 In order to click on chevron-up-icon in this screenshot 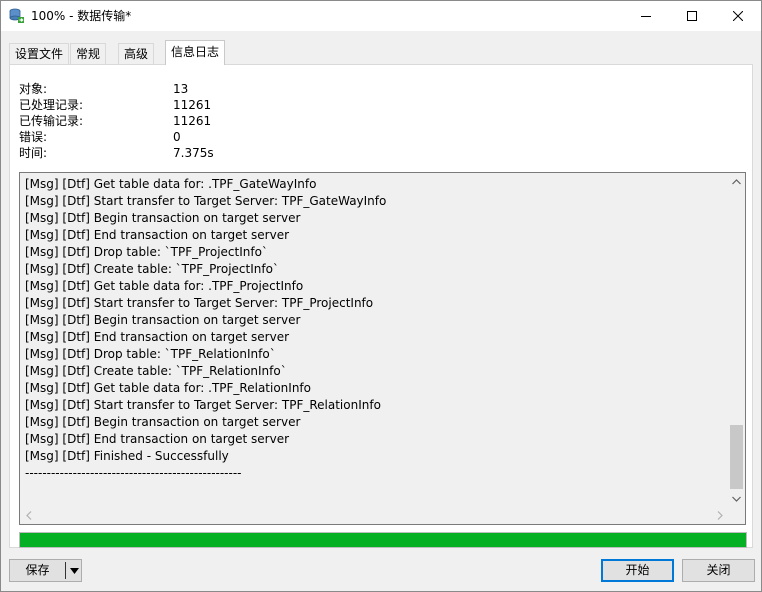, I will do `click(736, 181)`.